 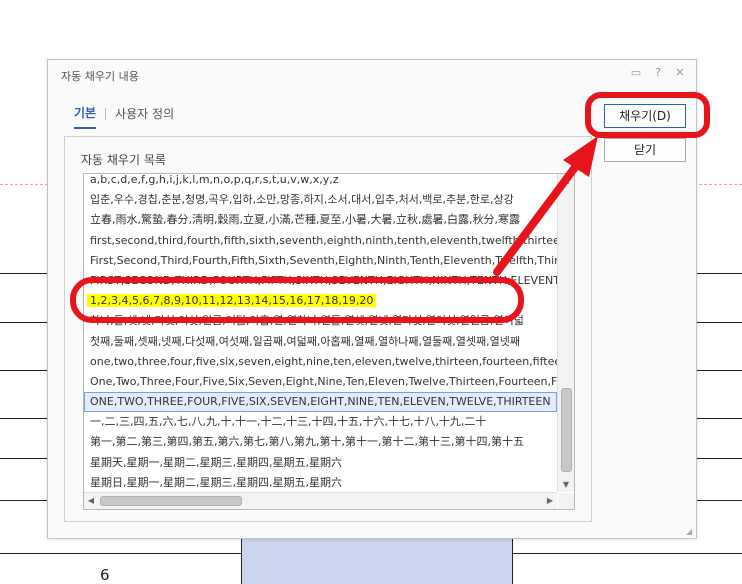 What do you see at coordinates (106, 113) in the screenshot?
I see `tab-divider` at bounding box center [106, 113].